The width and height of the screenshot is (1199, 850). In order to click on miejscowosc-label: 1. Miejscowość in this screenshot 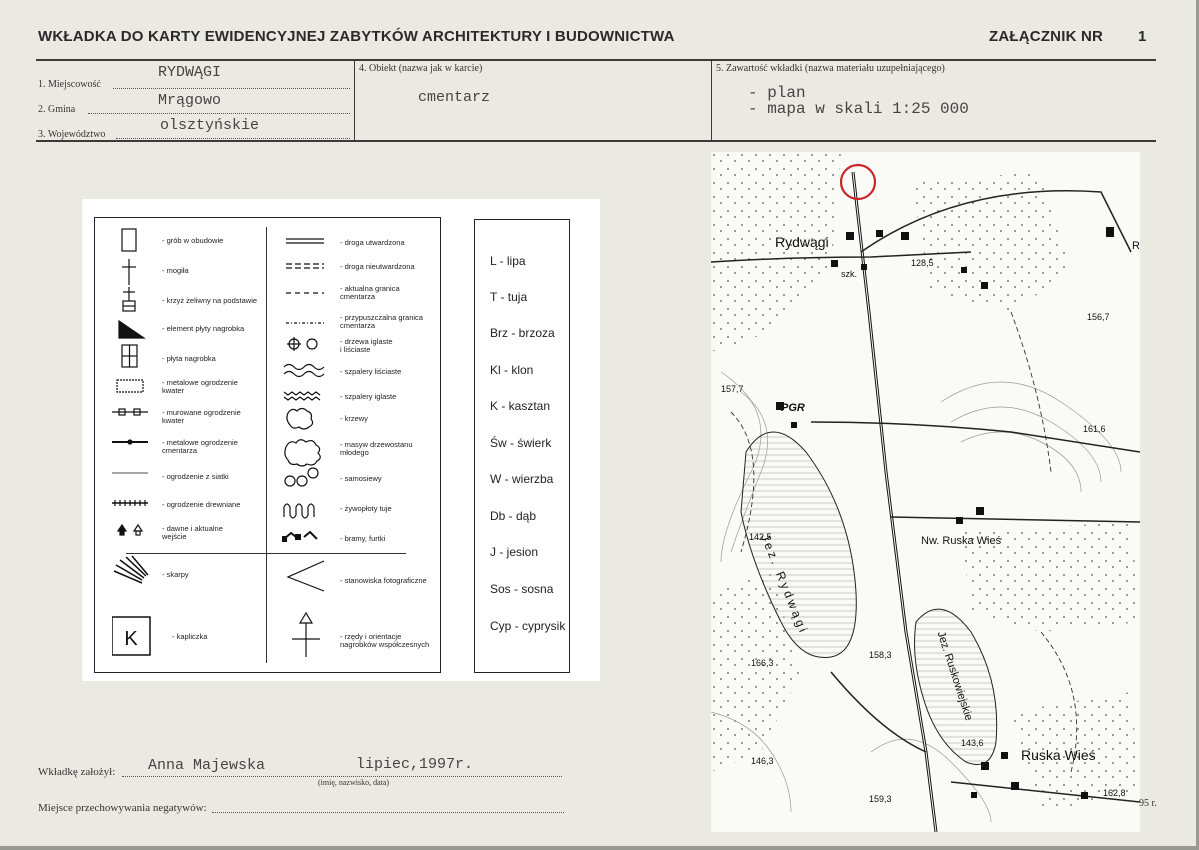, I will do `click(69, 84)`.